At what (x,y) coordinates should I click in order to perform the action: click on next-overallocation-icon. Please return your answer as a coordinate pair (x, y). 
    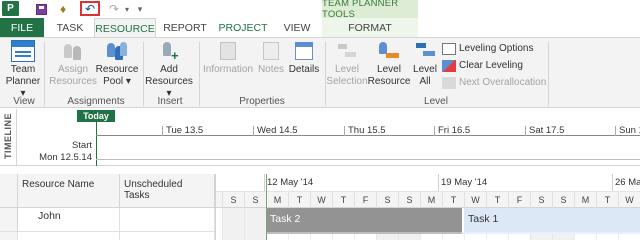
    Looking at the image, I should click on (449, 82).